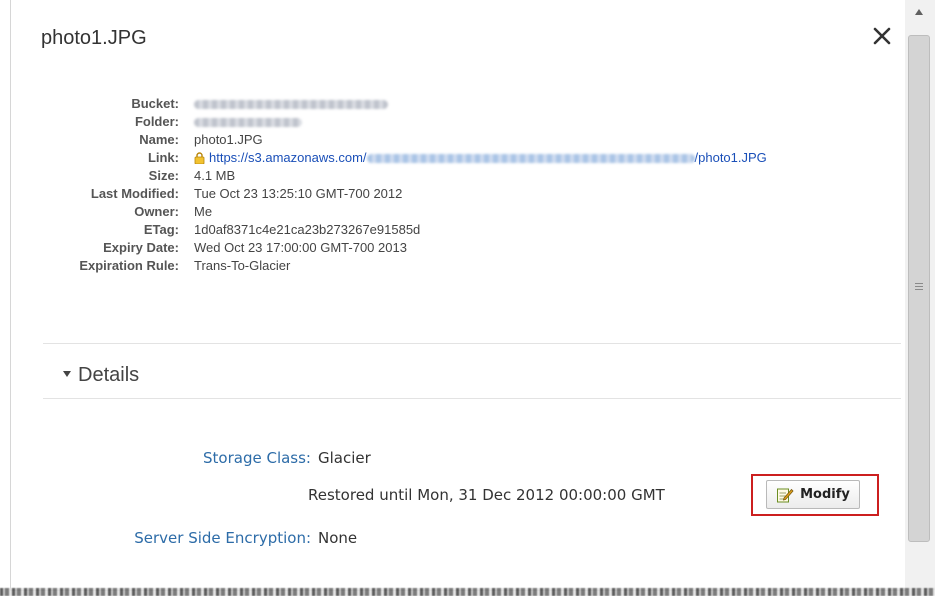 The width and height of the screenshot is (935, 596). Describe the element at coordinates (344, 458) in the screenshot. I see `storage-class-value: Glacier` at that location.